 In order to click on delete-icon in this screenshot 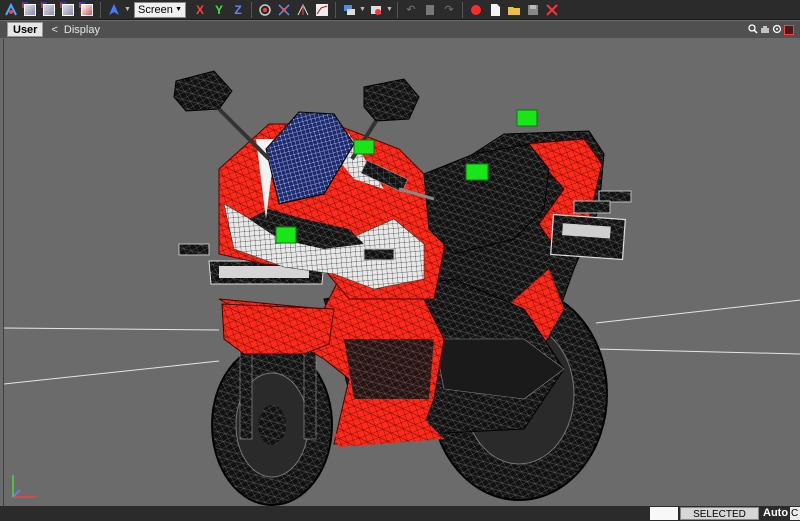, I will do `click(552, 10)`.